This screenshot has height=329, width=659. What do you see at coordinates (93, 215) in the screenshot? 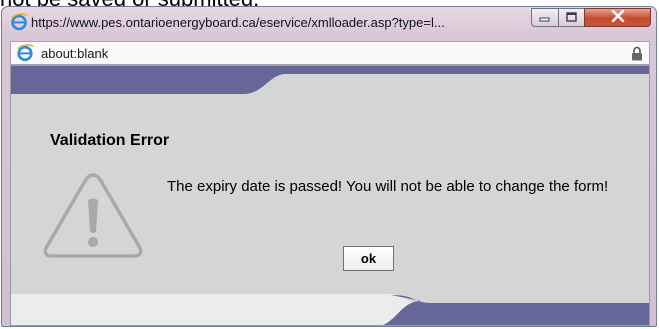
I see `warning-icon` at bounding box center [93, 215].